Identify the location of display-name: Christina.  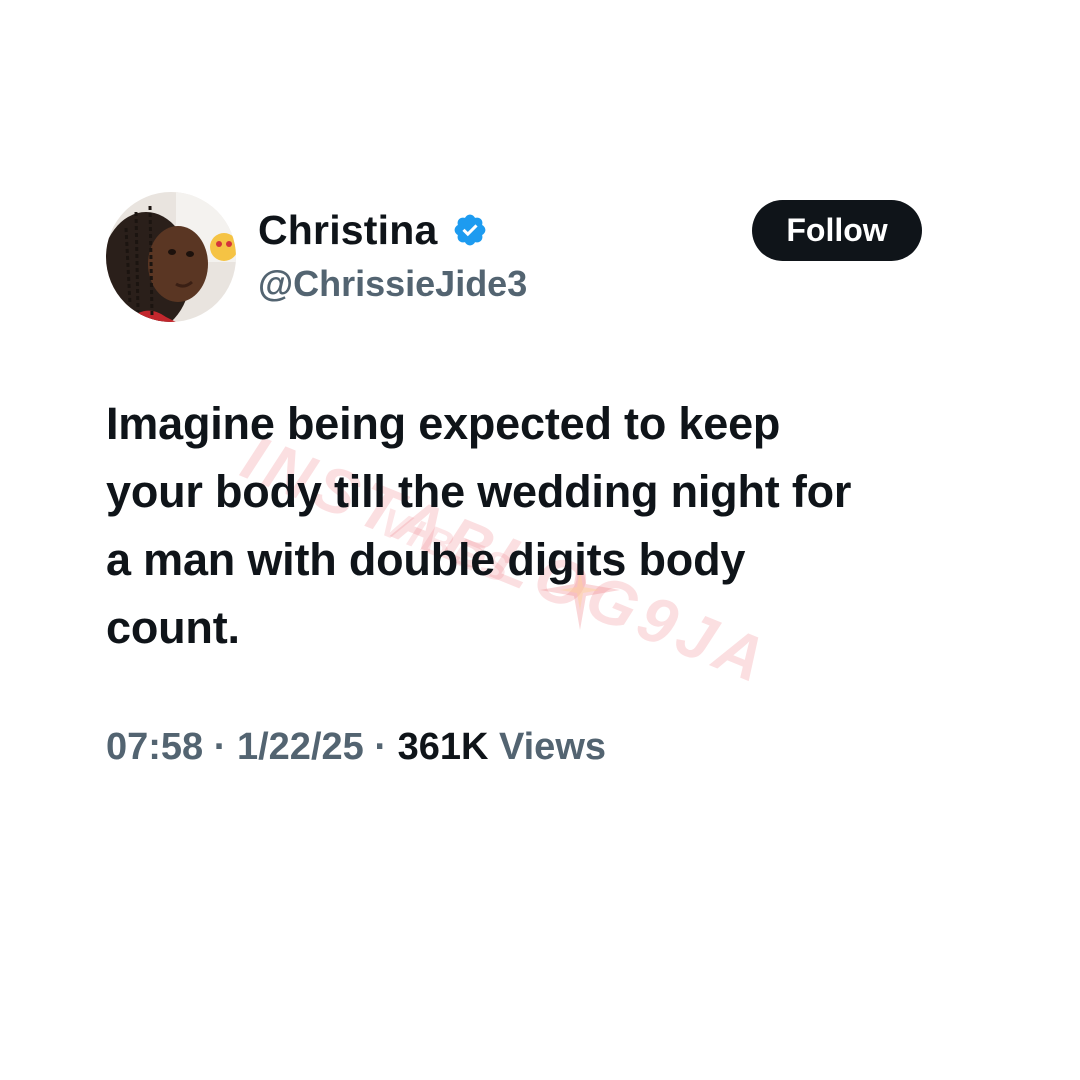
(373, 230).